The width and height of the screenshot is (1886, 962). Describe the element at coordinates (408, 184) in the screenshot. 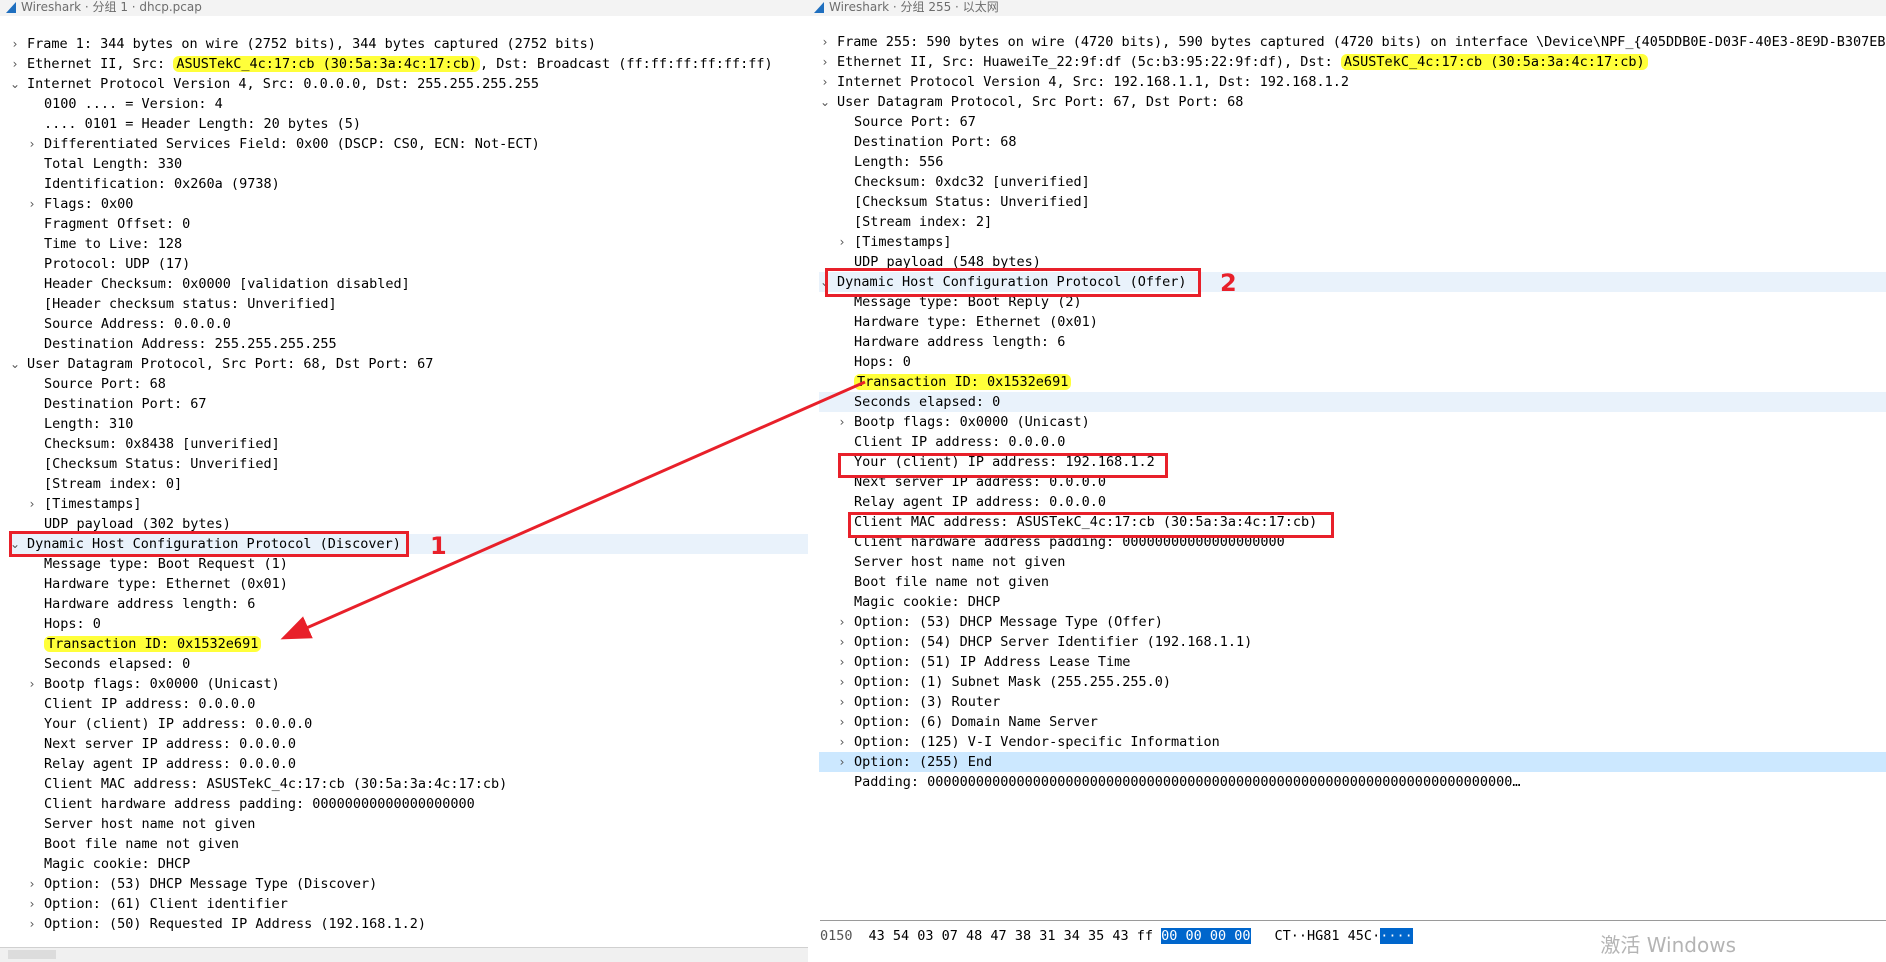

I see `tree-row: Identification: 0x260a (9738)` at that location.